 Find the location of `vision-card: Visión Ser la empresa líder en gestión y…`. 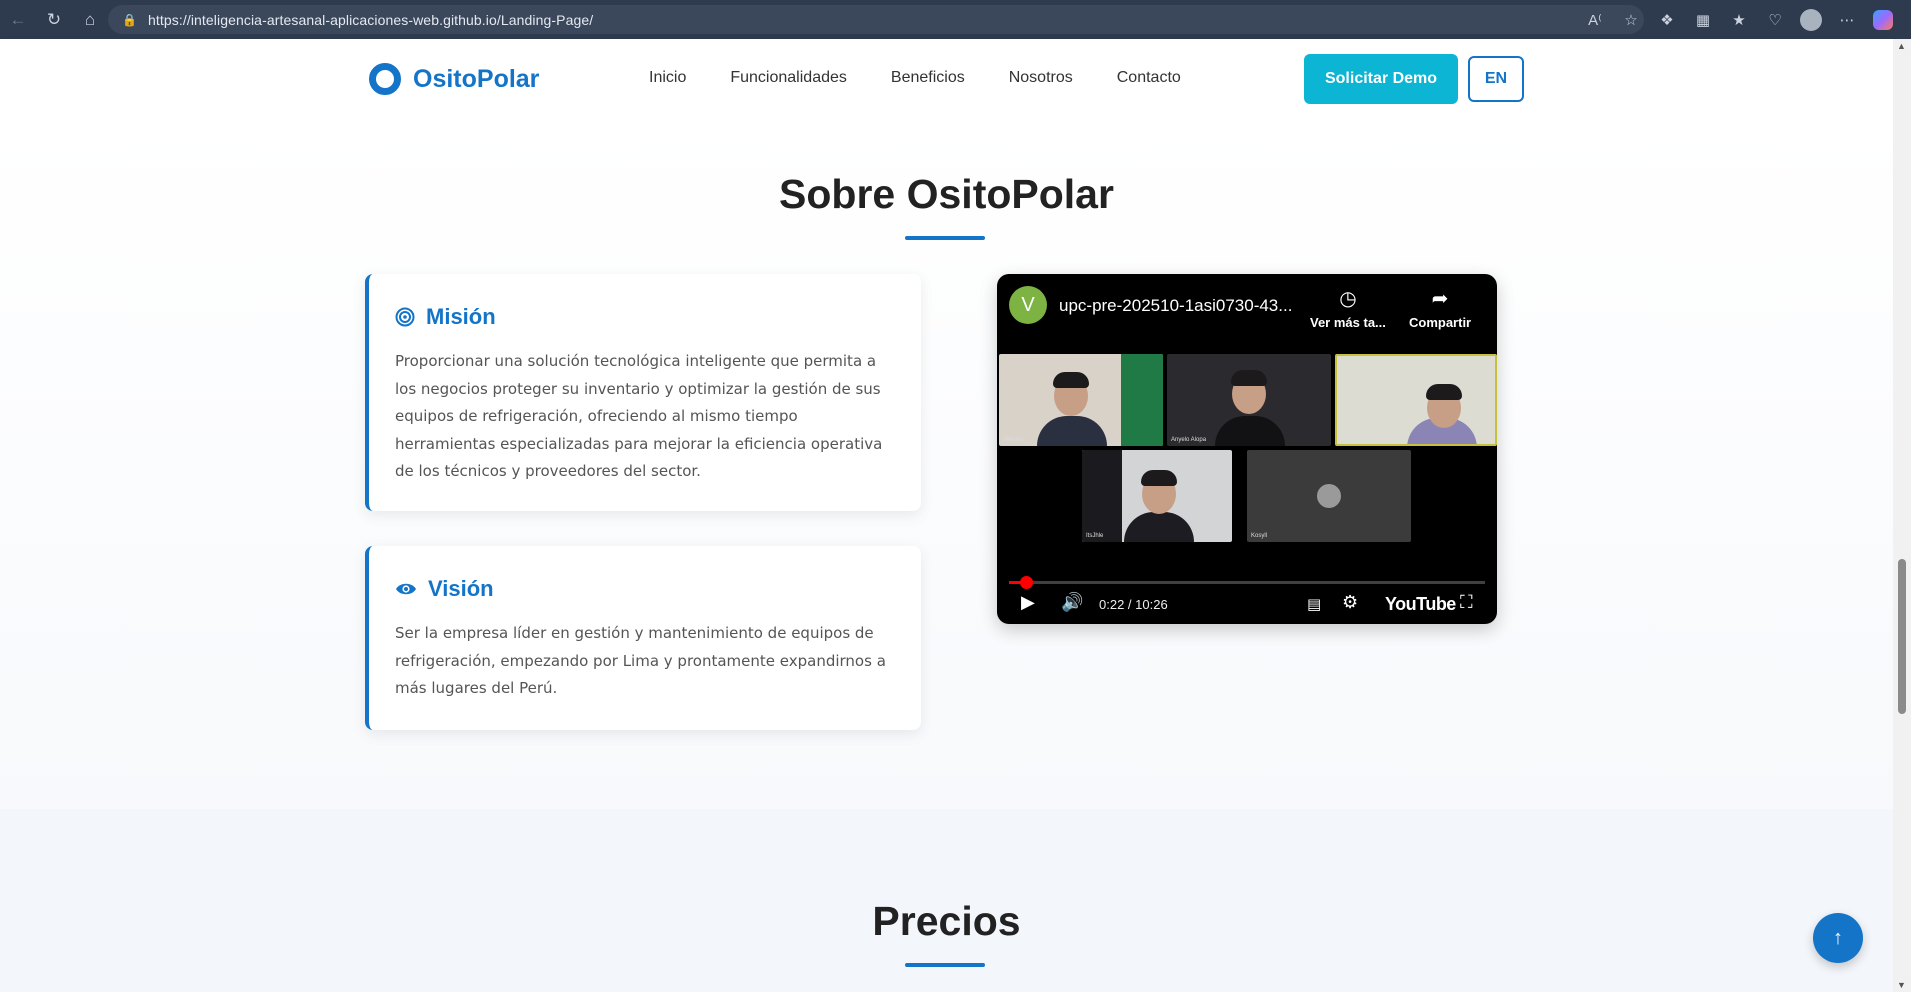

vision-card: Visión Ser la empresa líder en gestión y… is located at coordinates (643, 638).